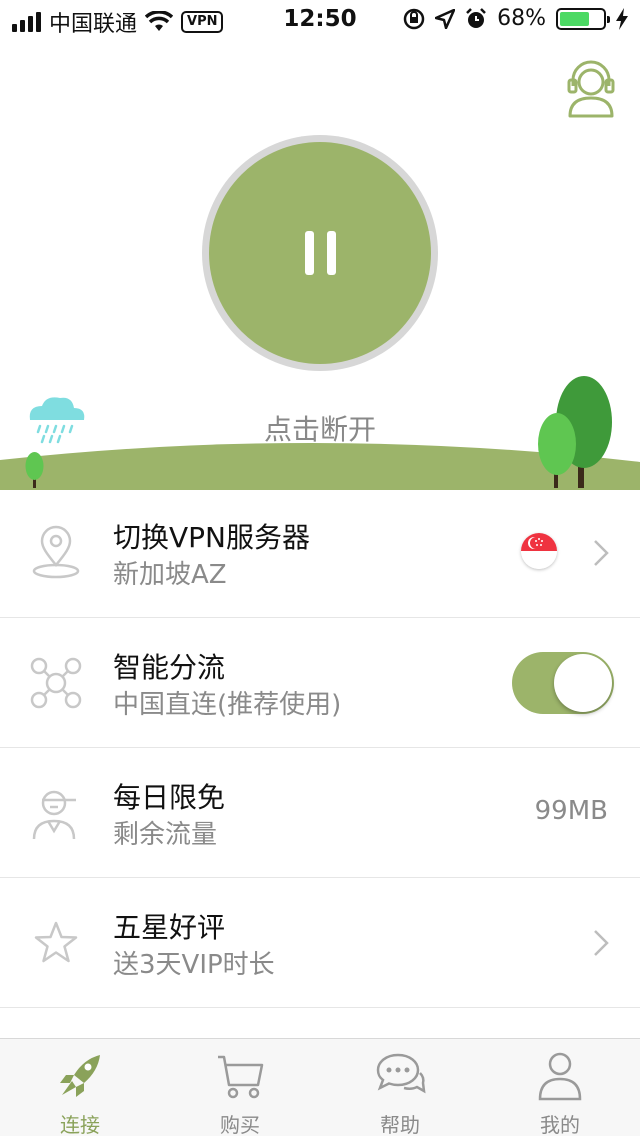 This screenshot has height=1136, width=640. What do you see at coordinates (560, 1124) in the screenshot?
I see `tab-mine-label: 我的` at bounding box center [560, 1124].